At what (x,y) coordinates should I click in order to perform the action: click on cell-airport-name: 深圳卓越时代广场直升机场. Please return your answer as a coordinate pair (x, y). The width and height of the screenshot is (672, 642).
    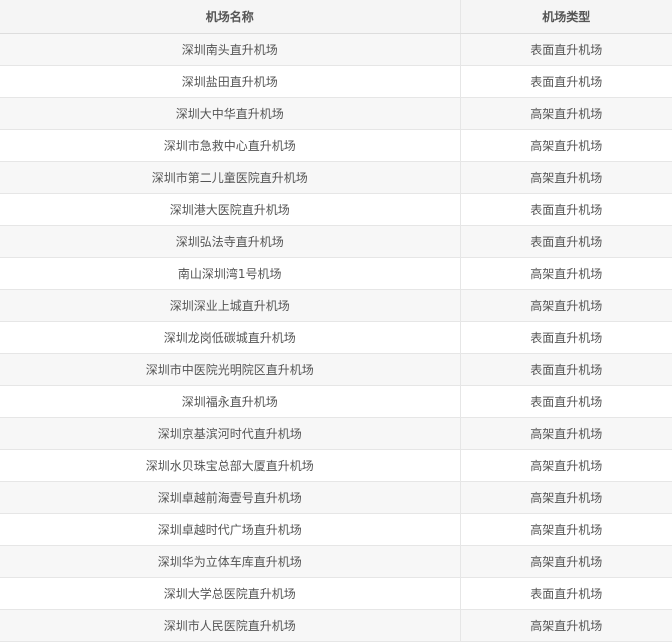
    Looking at the image, I should click on (230, 529).